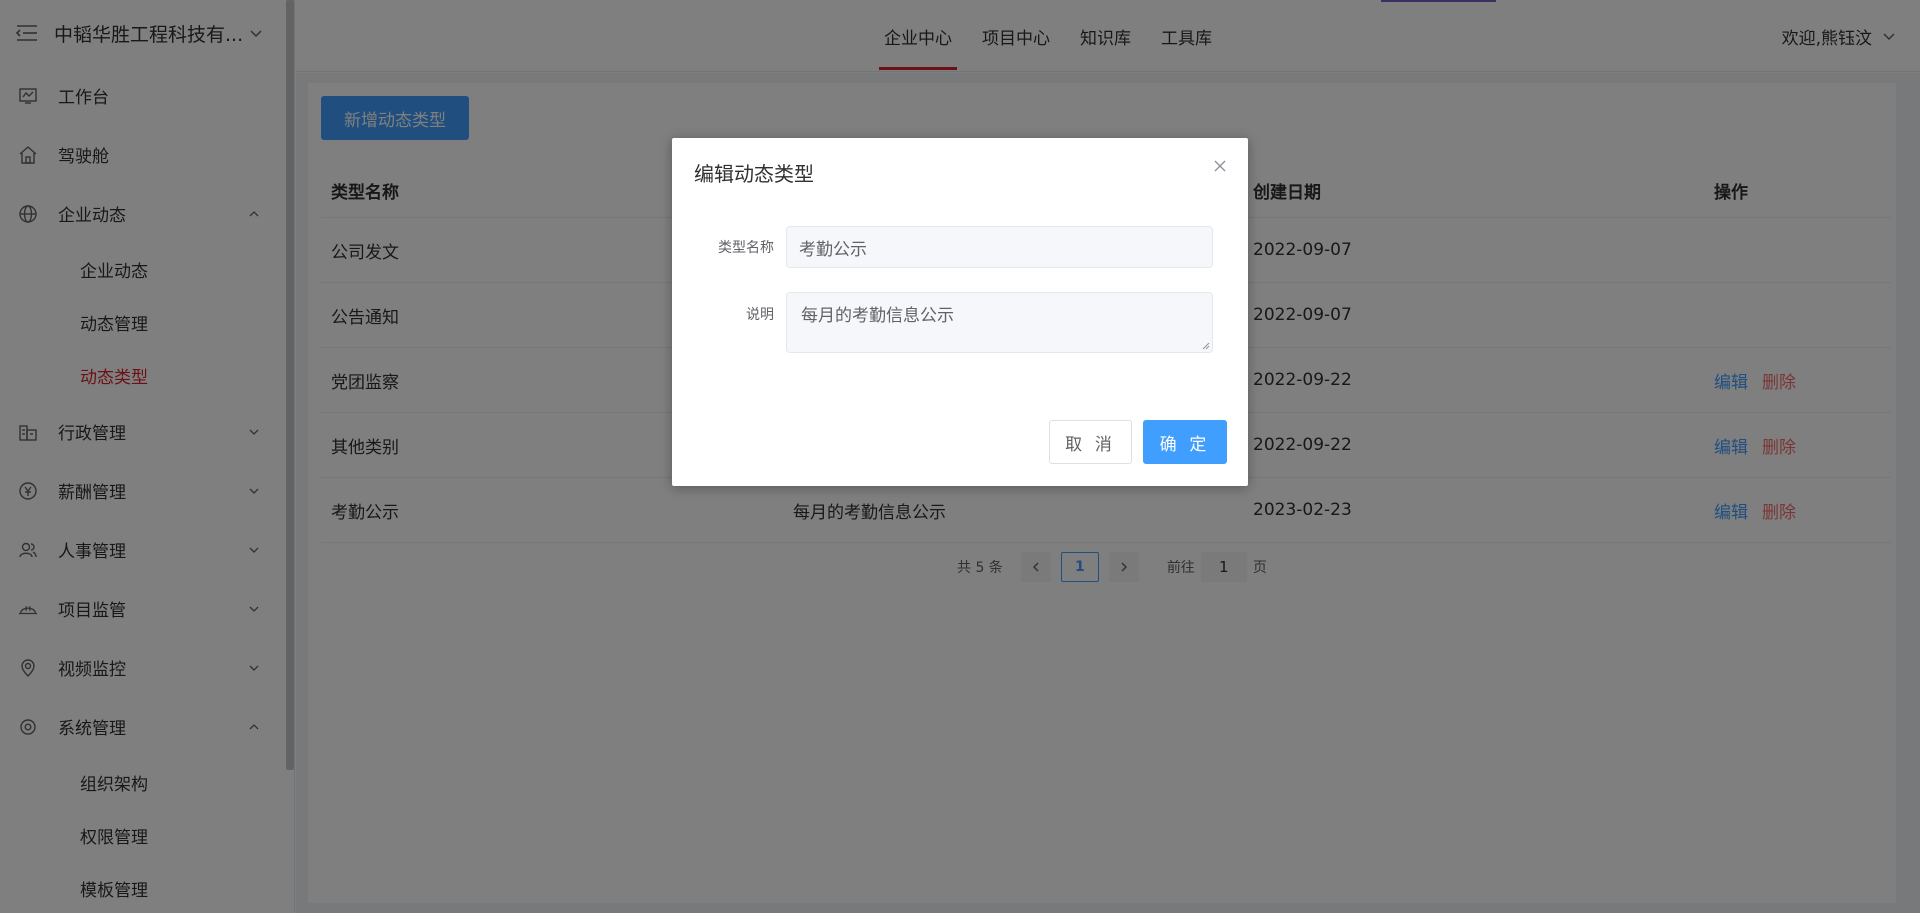 This screenshot has width=1920, height=913. What do you see at coordinates (1206, 346) in the screenshot?
I see `resize-handle-icon` at bounding box center [1206, 346].